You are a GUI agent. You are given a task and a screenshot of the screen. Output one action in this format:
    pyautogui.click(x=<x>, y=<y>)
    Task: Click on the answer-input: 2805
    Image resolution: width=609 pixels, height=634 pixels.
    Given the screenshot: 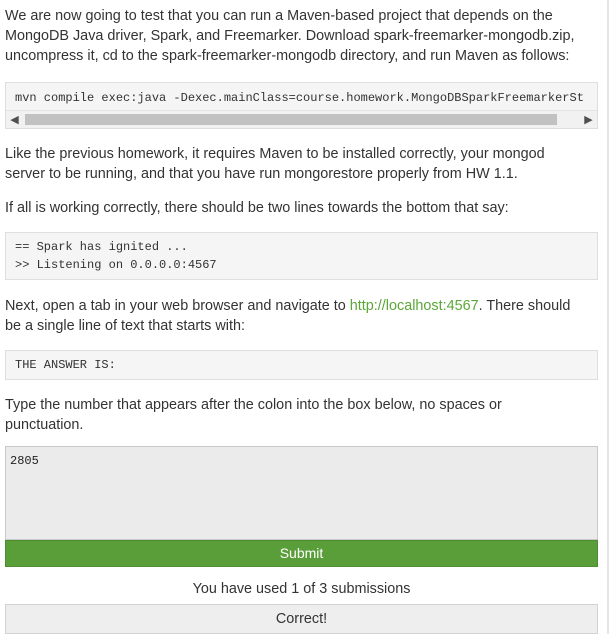 What is the action you would take?
    pyautogui.click(x=301, y=493)
    